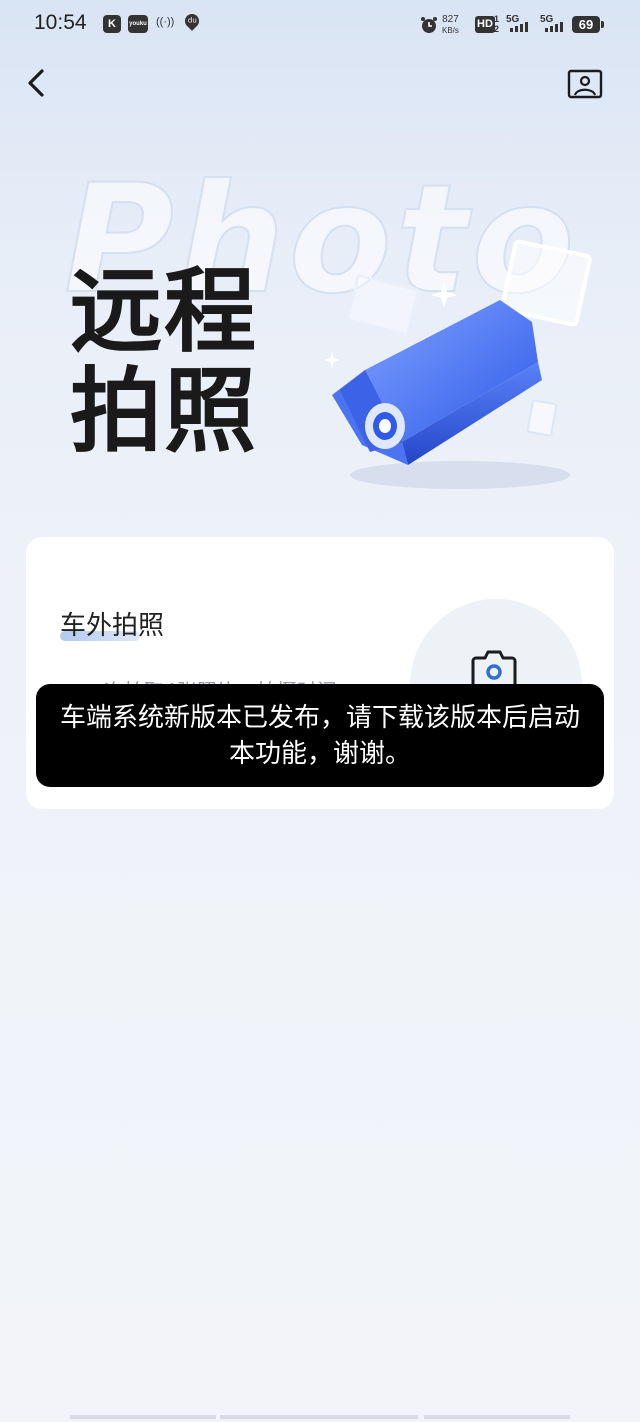 This screenshot has width=640, height=1422. I want to click on toast-text: 车端系统新版本已发布，请下载该版本后启动本功能，谢谢。, so click(320, 735).